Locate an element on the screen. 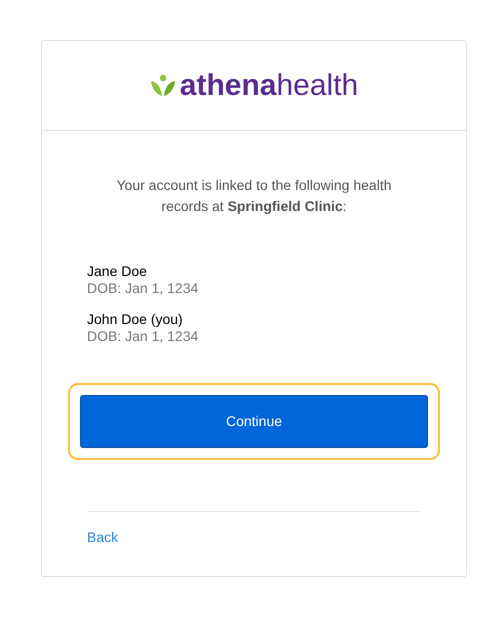 This screenshot has height=622, width=500. logo-wordmark: athenahealth is located at coordinates (269, 85).